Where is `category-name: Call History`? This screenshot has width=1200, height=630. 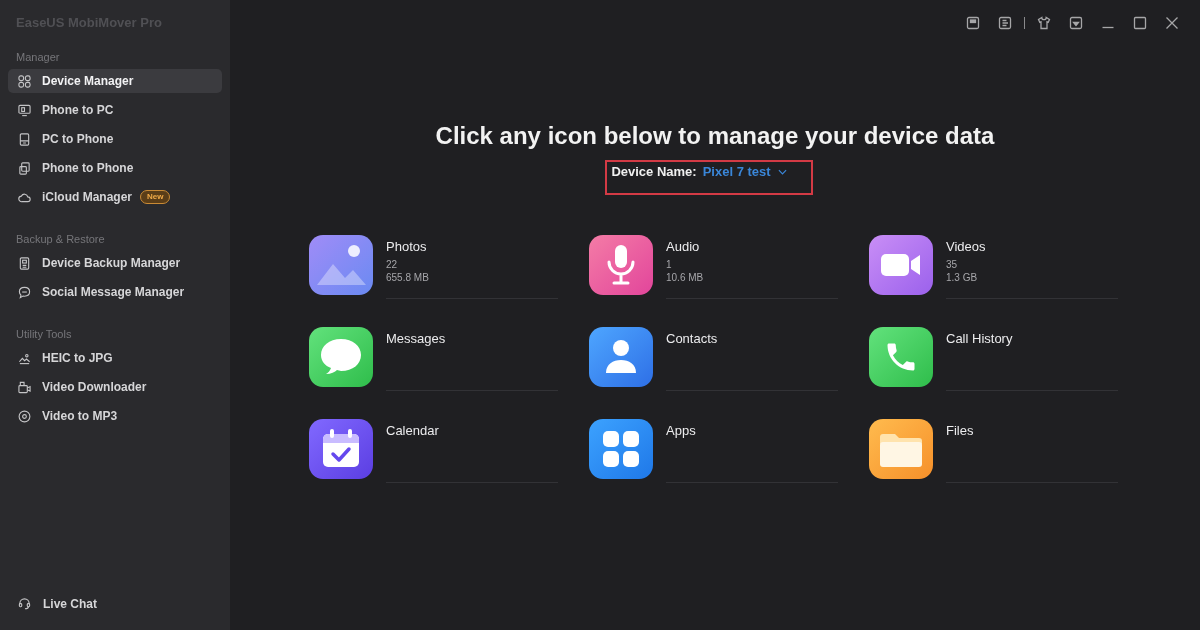
category-name: Call History is located at coordinates (980, 339).